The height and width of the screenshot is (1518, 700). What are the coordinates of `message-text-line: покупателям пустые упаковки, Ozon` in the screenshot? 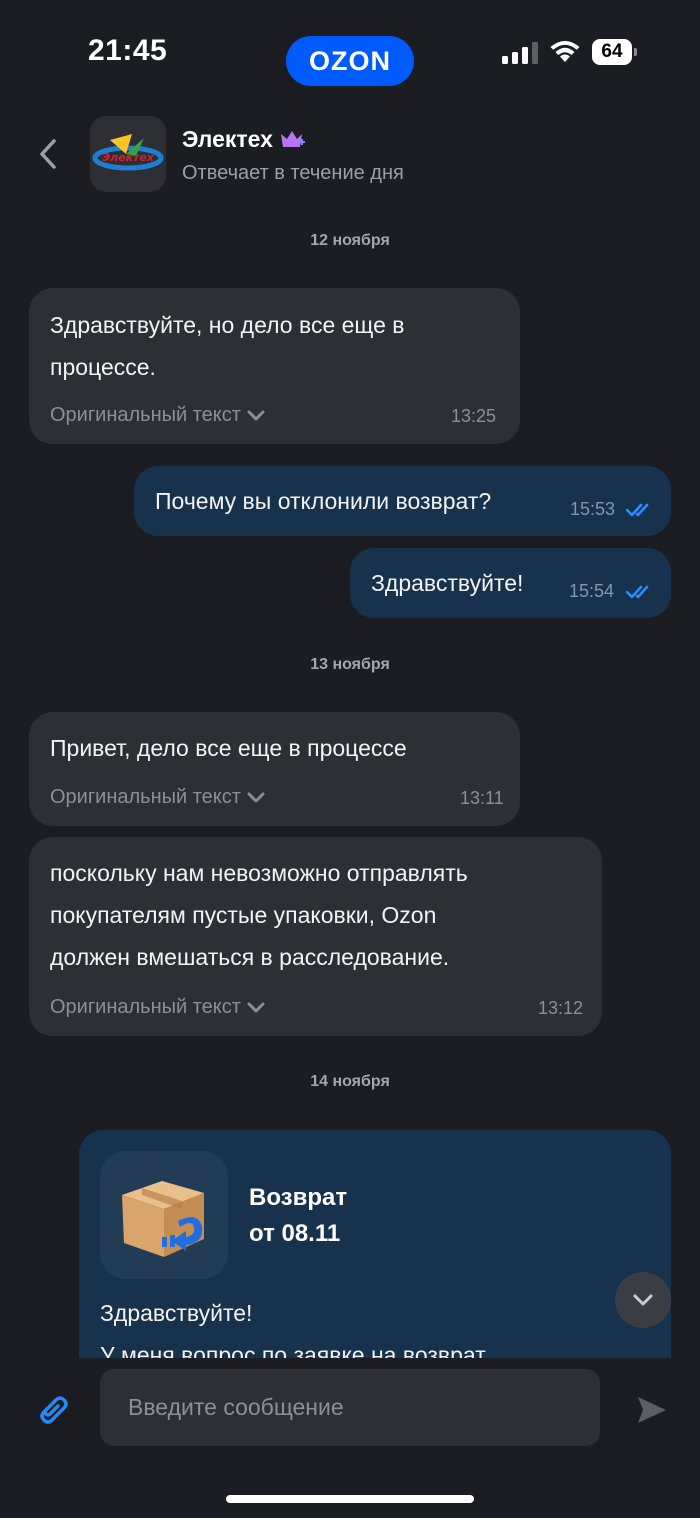 It's located at (243, 915).